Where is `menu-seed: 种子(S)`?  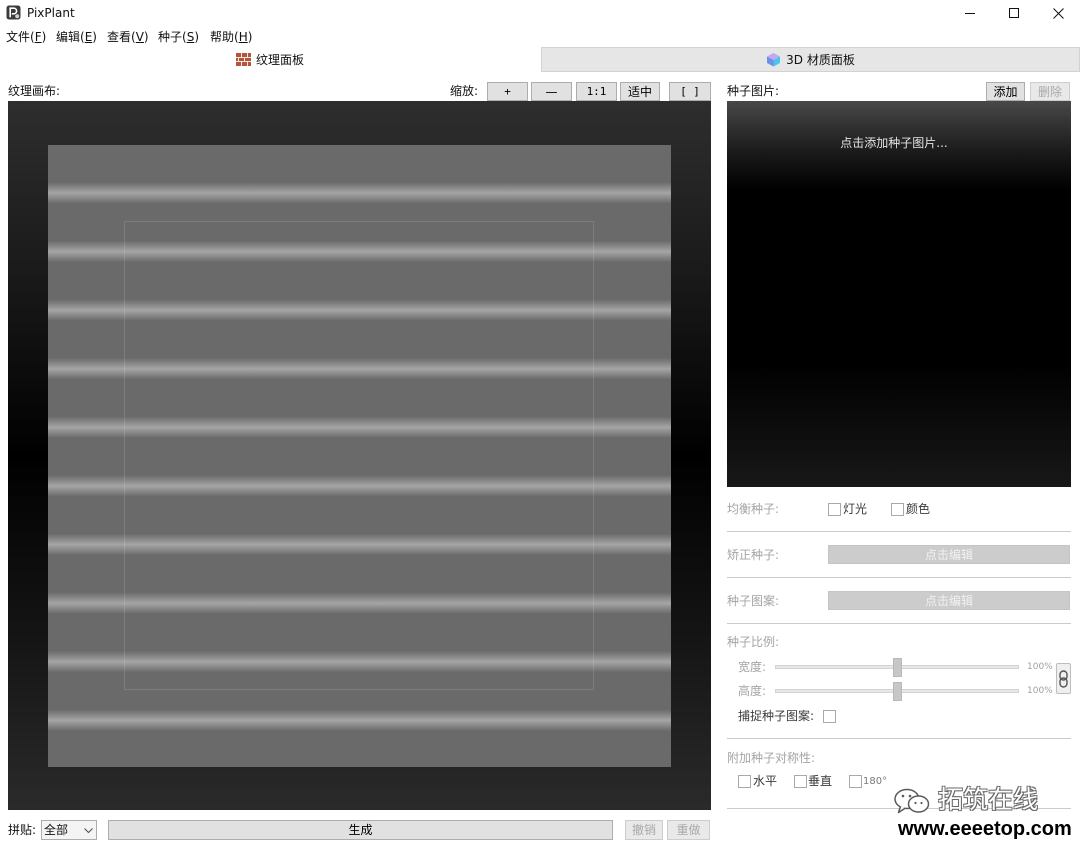 menu-seed: 种子(S) is located at coordinates (178, 37).